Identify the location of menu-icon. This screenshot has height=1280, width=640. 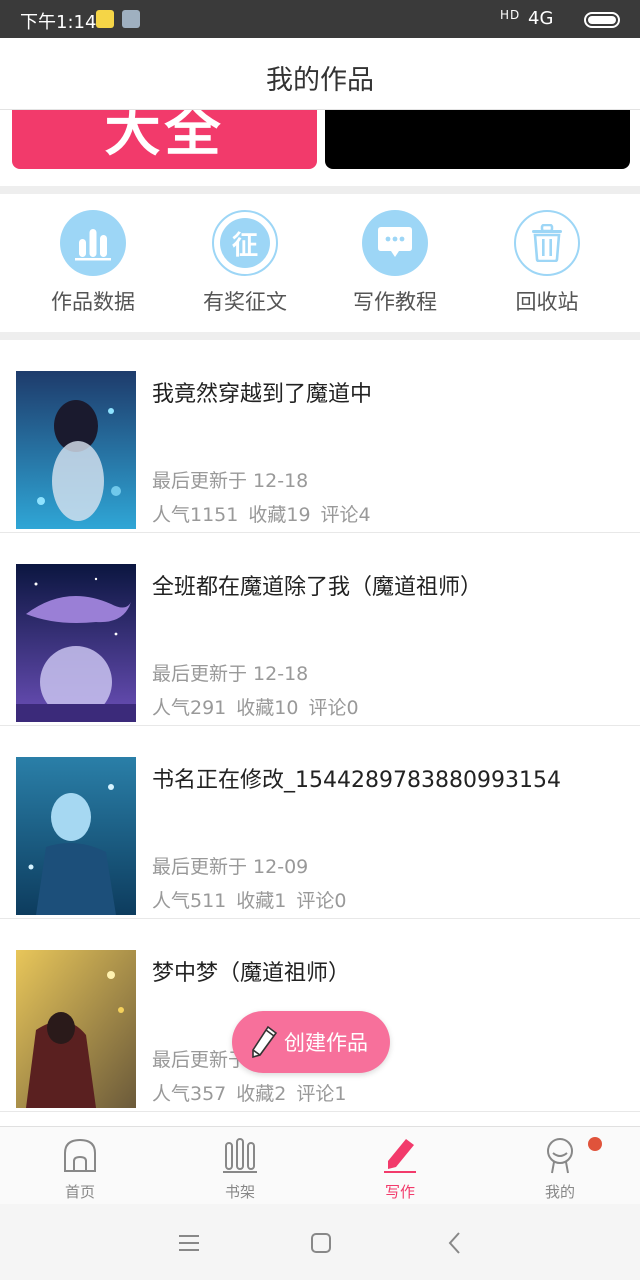
(189, 1243).